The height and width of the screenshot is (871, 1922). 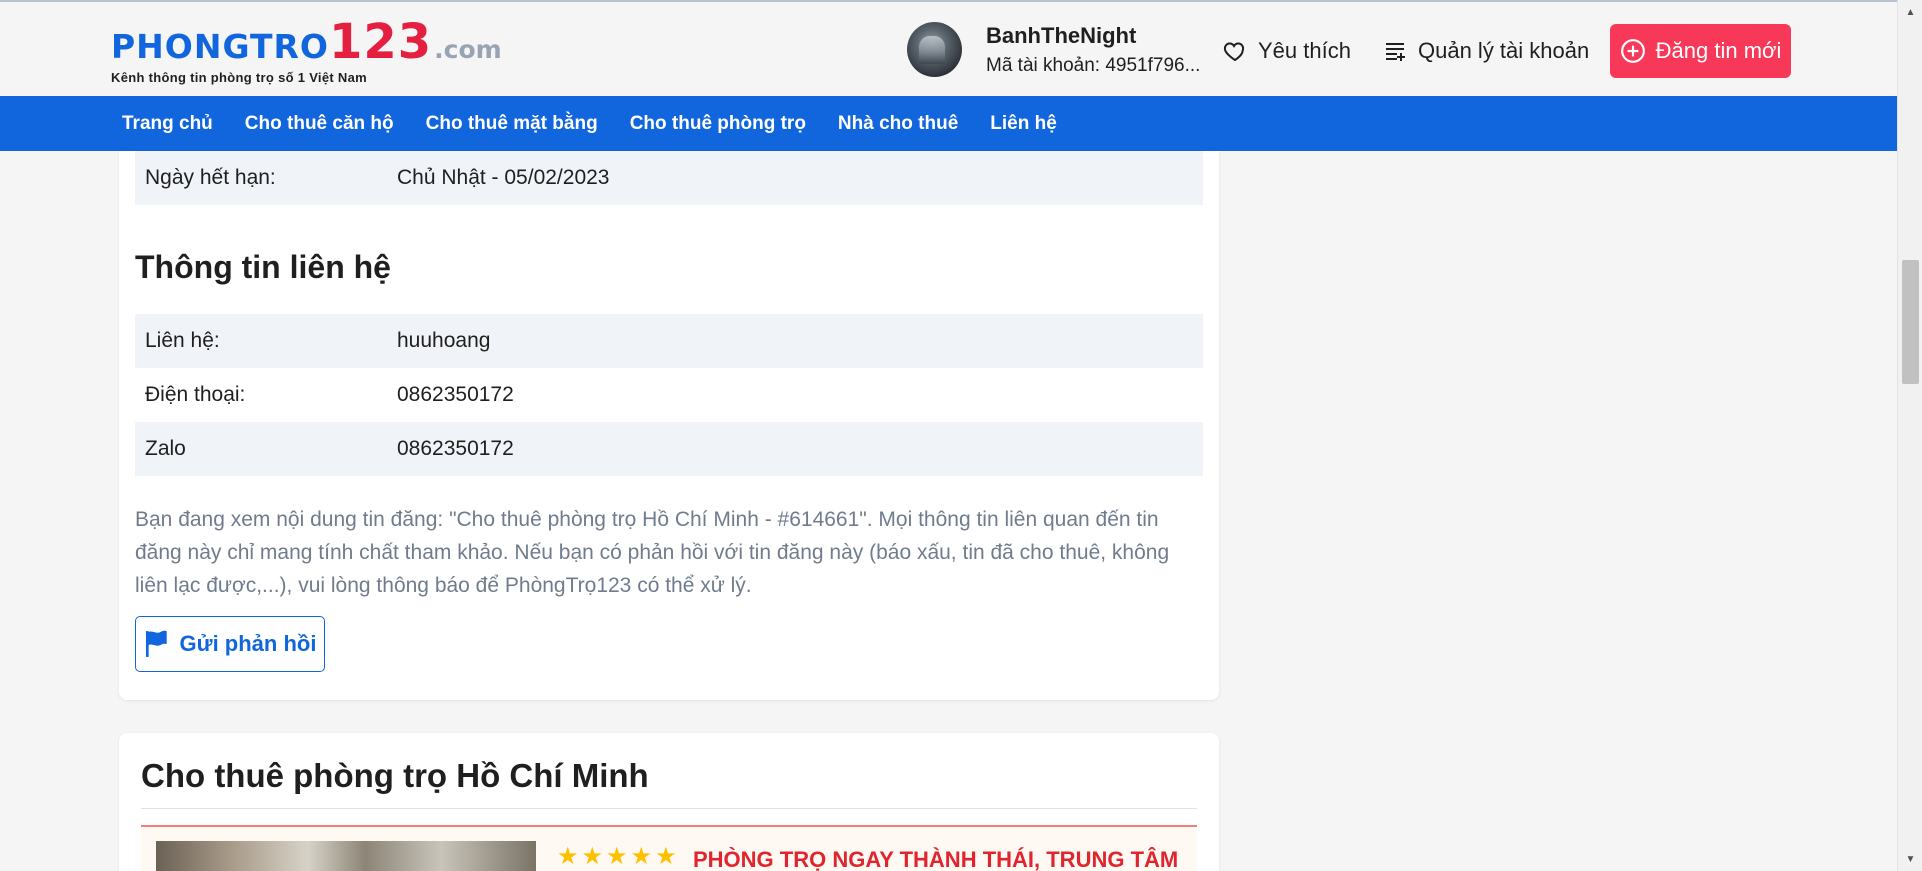 What do you see at coordinates (503, 177) in the screenshot?
I see `expiry-value: Chủ Nhật - 05/02/2023` at bounding box center [503, 177].